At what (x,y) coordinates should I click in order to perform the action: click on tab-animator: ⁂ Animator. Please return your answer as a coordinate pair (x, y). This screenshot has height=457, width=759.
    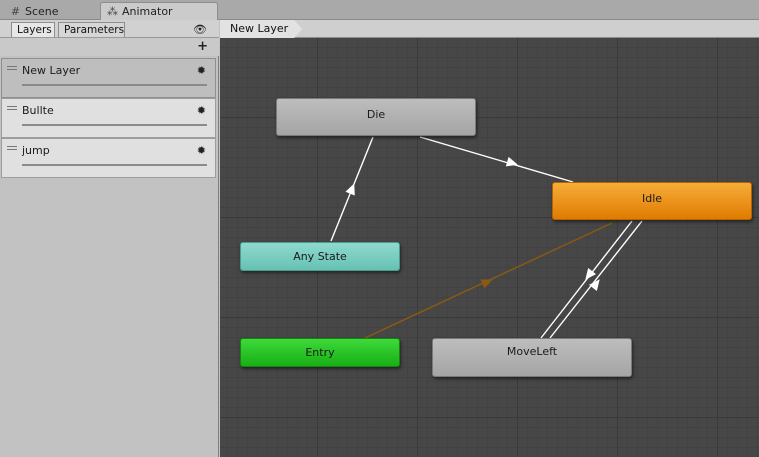
    Looking at the image, I should click on (159, 11).